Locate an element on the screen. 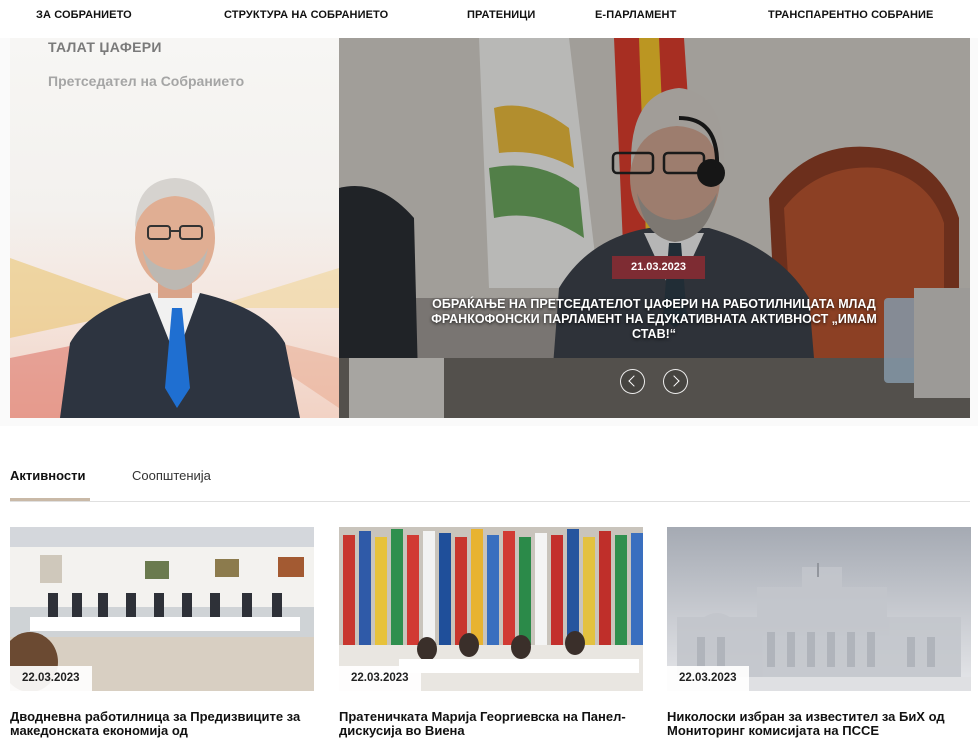  speaker-title: Претседател на Собранието is located at coordinates (146, 81).